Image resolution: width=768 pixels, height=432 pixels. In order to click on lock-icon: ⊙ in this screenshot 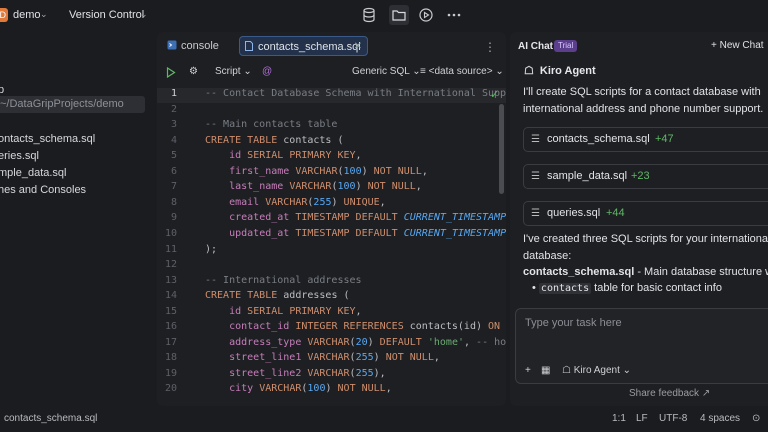, I will do `click(756, 418)`.